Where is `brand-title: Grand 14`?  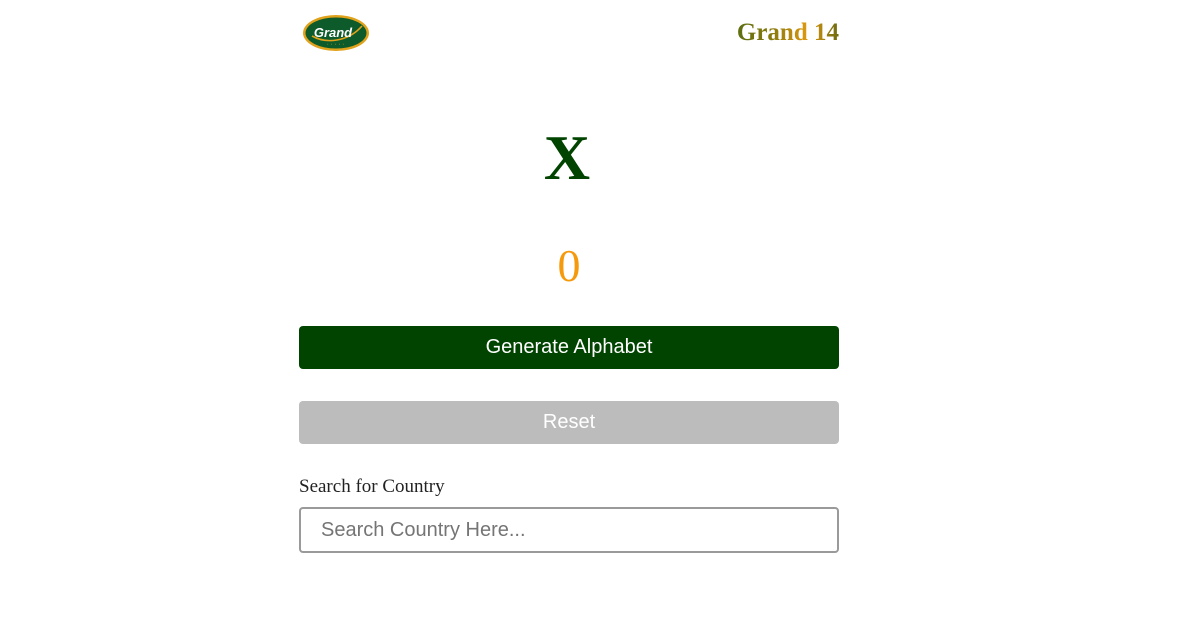
brand-title: Grand 14 is located at coordinates (788, 33).